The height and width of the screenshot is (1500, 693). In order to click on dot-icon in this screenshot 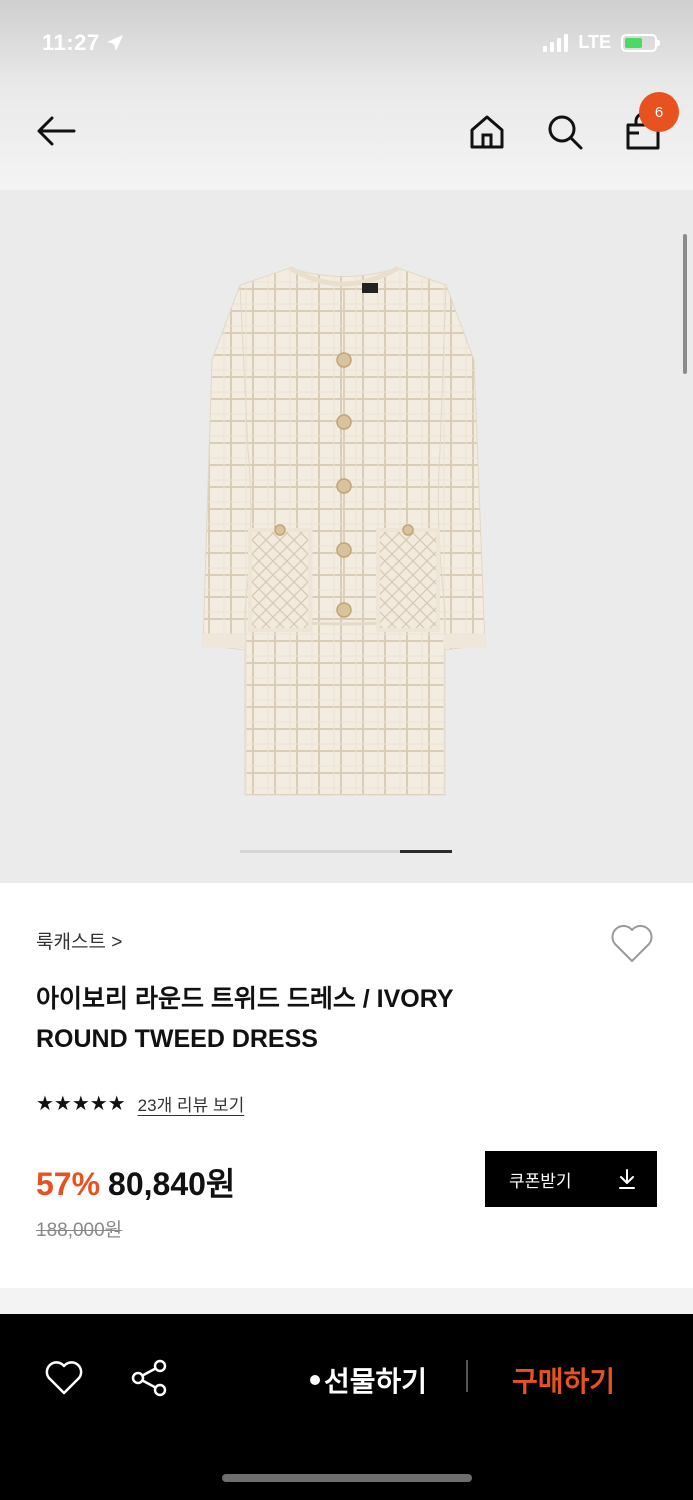, I will do `click(315, 1380)`.